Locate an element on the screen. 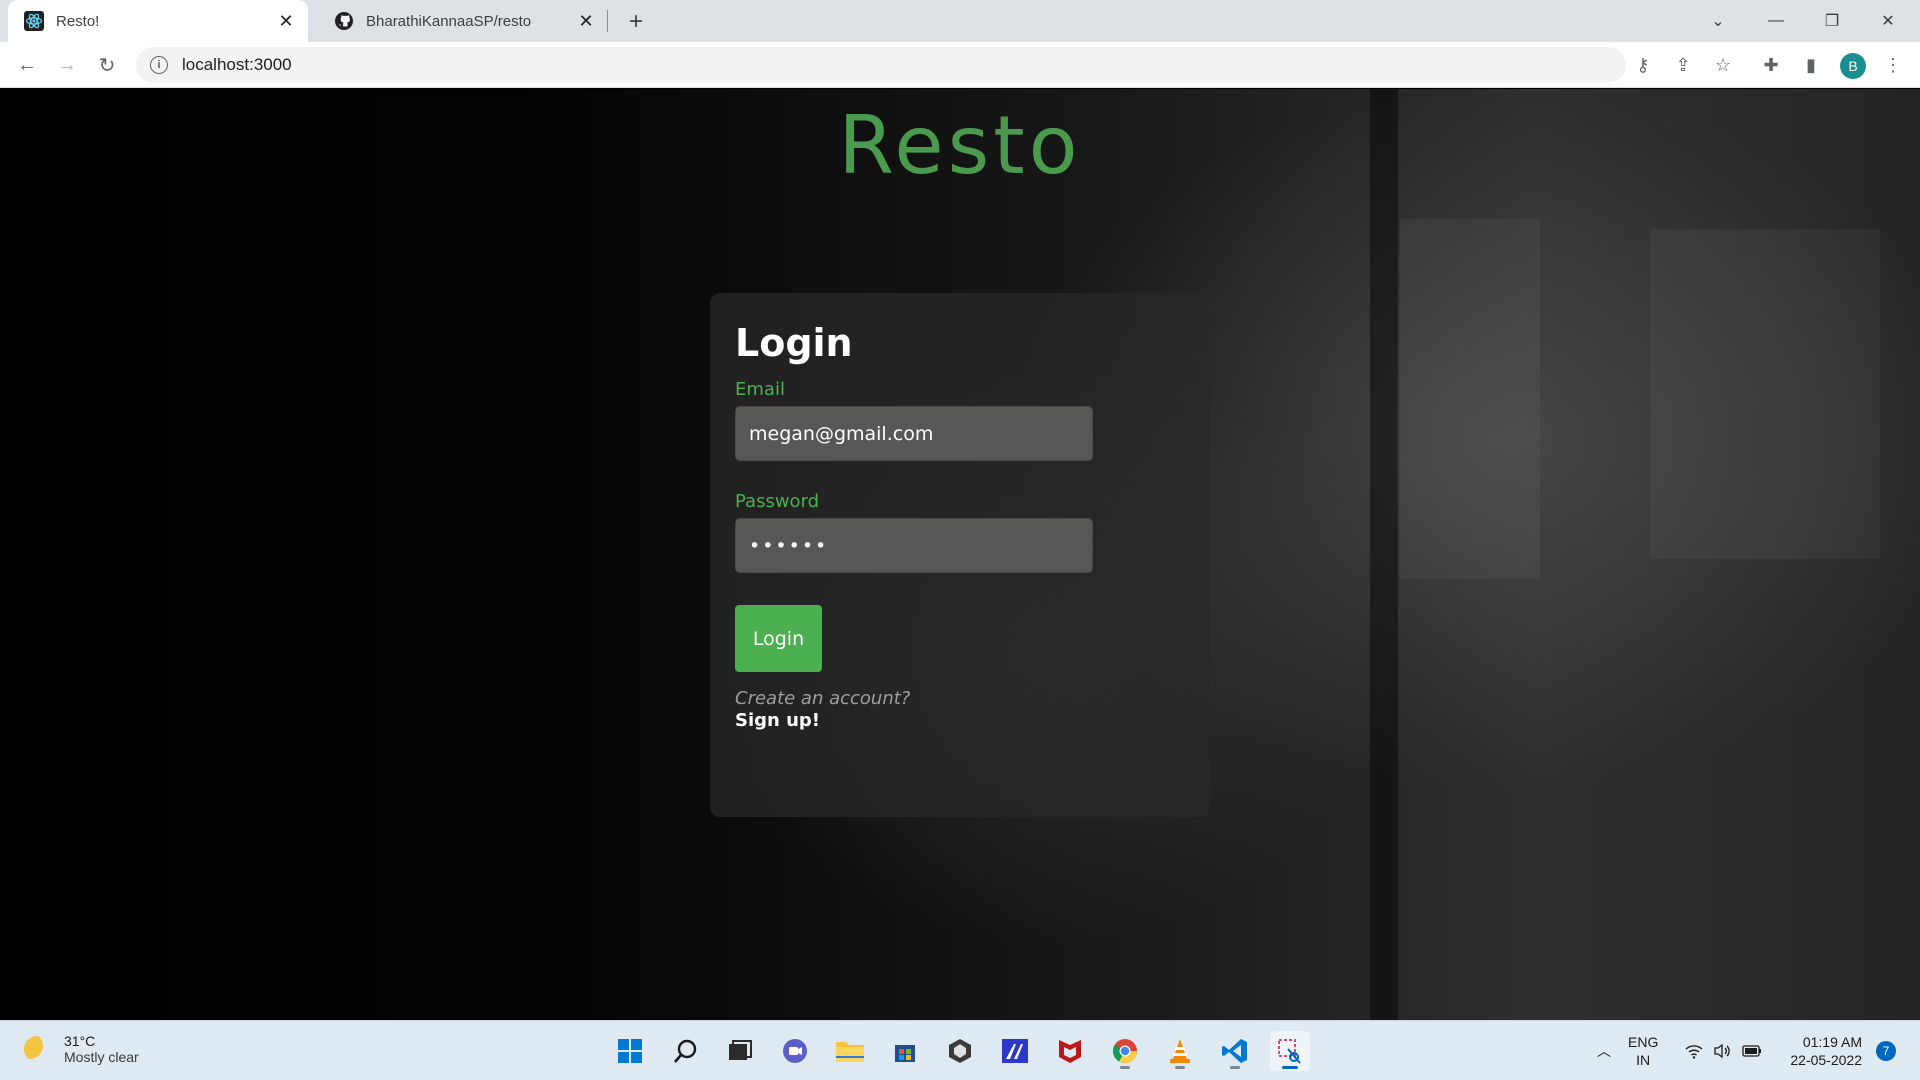  address-bar: i localhost:3000 is located at coordinates (881, 65).